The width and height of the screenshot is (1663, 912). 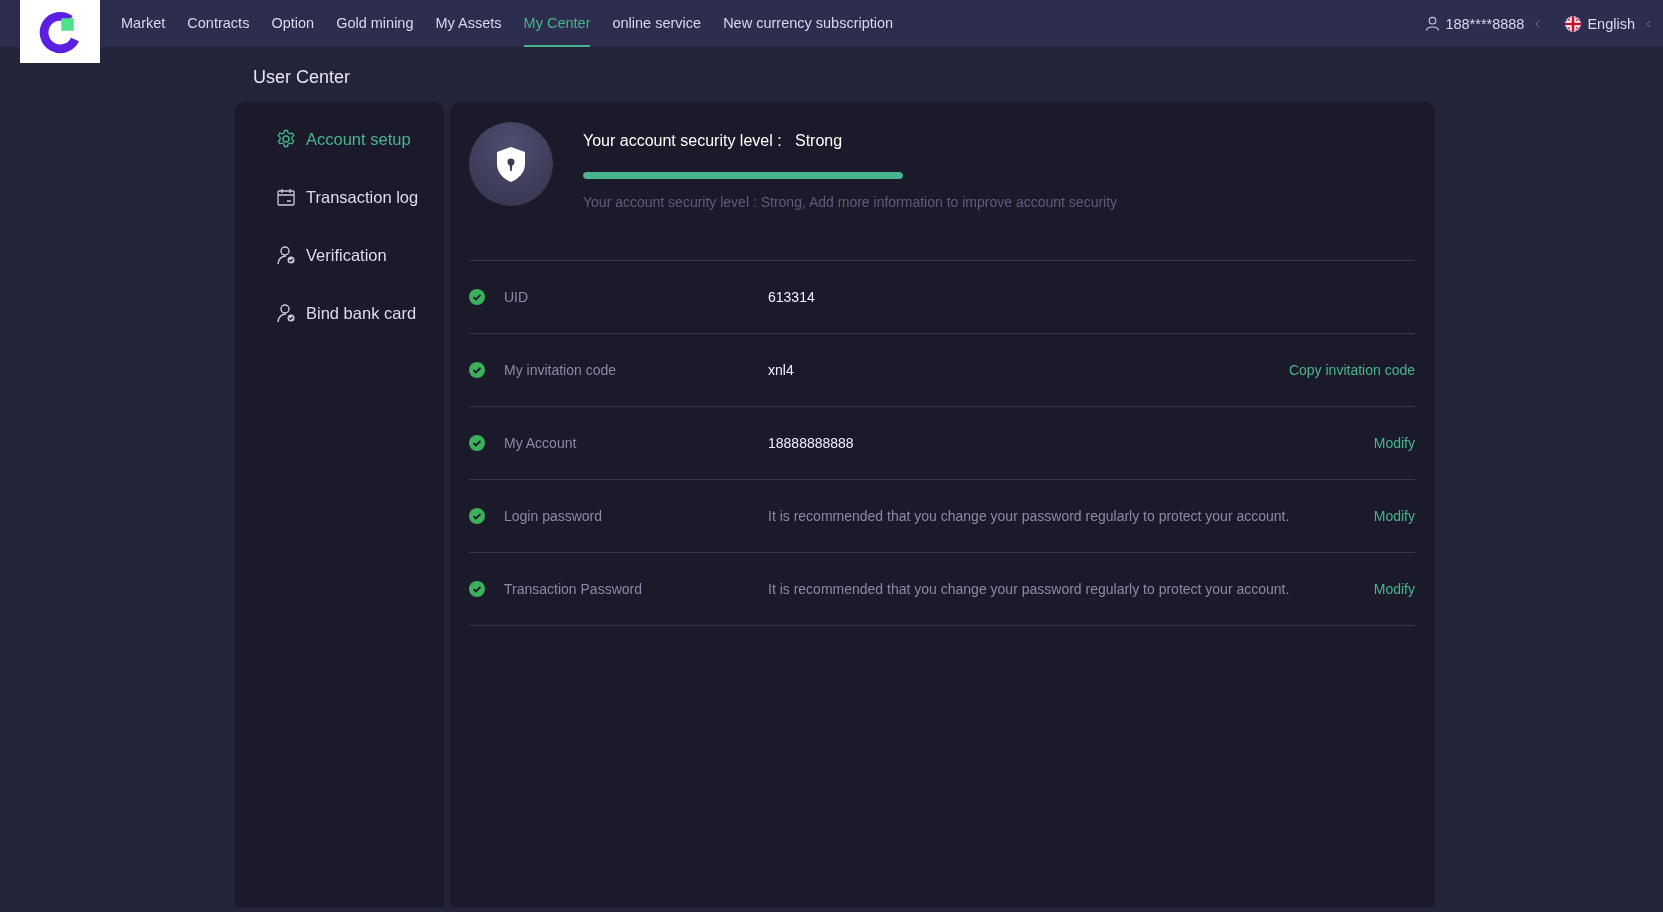 I want to click on gear-icon, so click(x=286, y=139).